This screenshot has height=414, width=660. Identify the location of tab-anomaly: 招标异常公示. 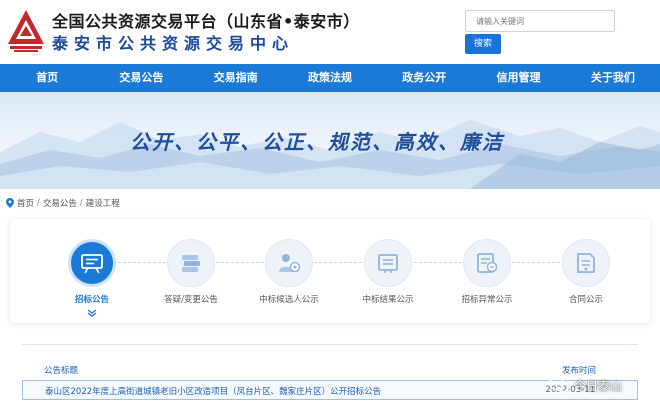
(487, 272).